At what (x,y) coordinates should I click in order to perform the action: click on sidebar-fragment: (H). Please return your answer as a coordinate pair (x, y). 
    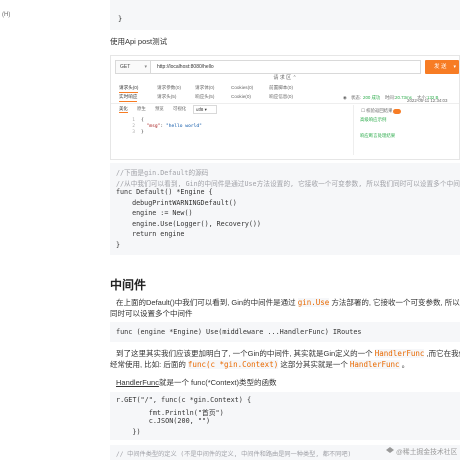
    Looking at the image, I should click on (6, 15).